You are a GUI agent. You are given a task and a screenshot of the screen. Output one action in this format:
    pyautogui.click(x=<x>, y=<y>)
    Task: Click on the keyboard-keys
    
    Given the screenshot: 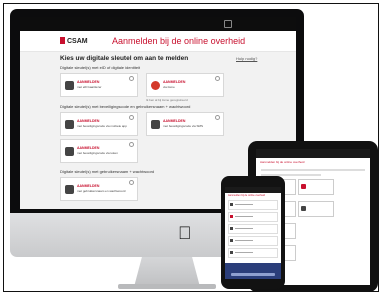 What is the action you would take?
    pyautogui.click(x=253, y=274)
    